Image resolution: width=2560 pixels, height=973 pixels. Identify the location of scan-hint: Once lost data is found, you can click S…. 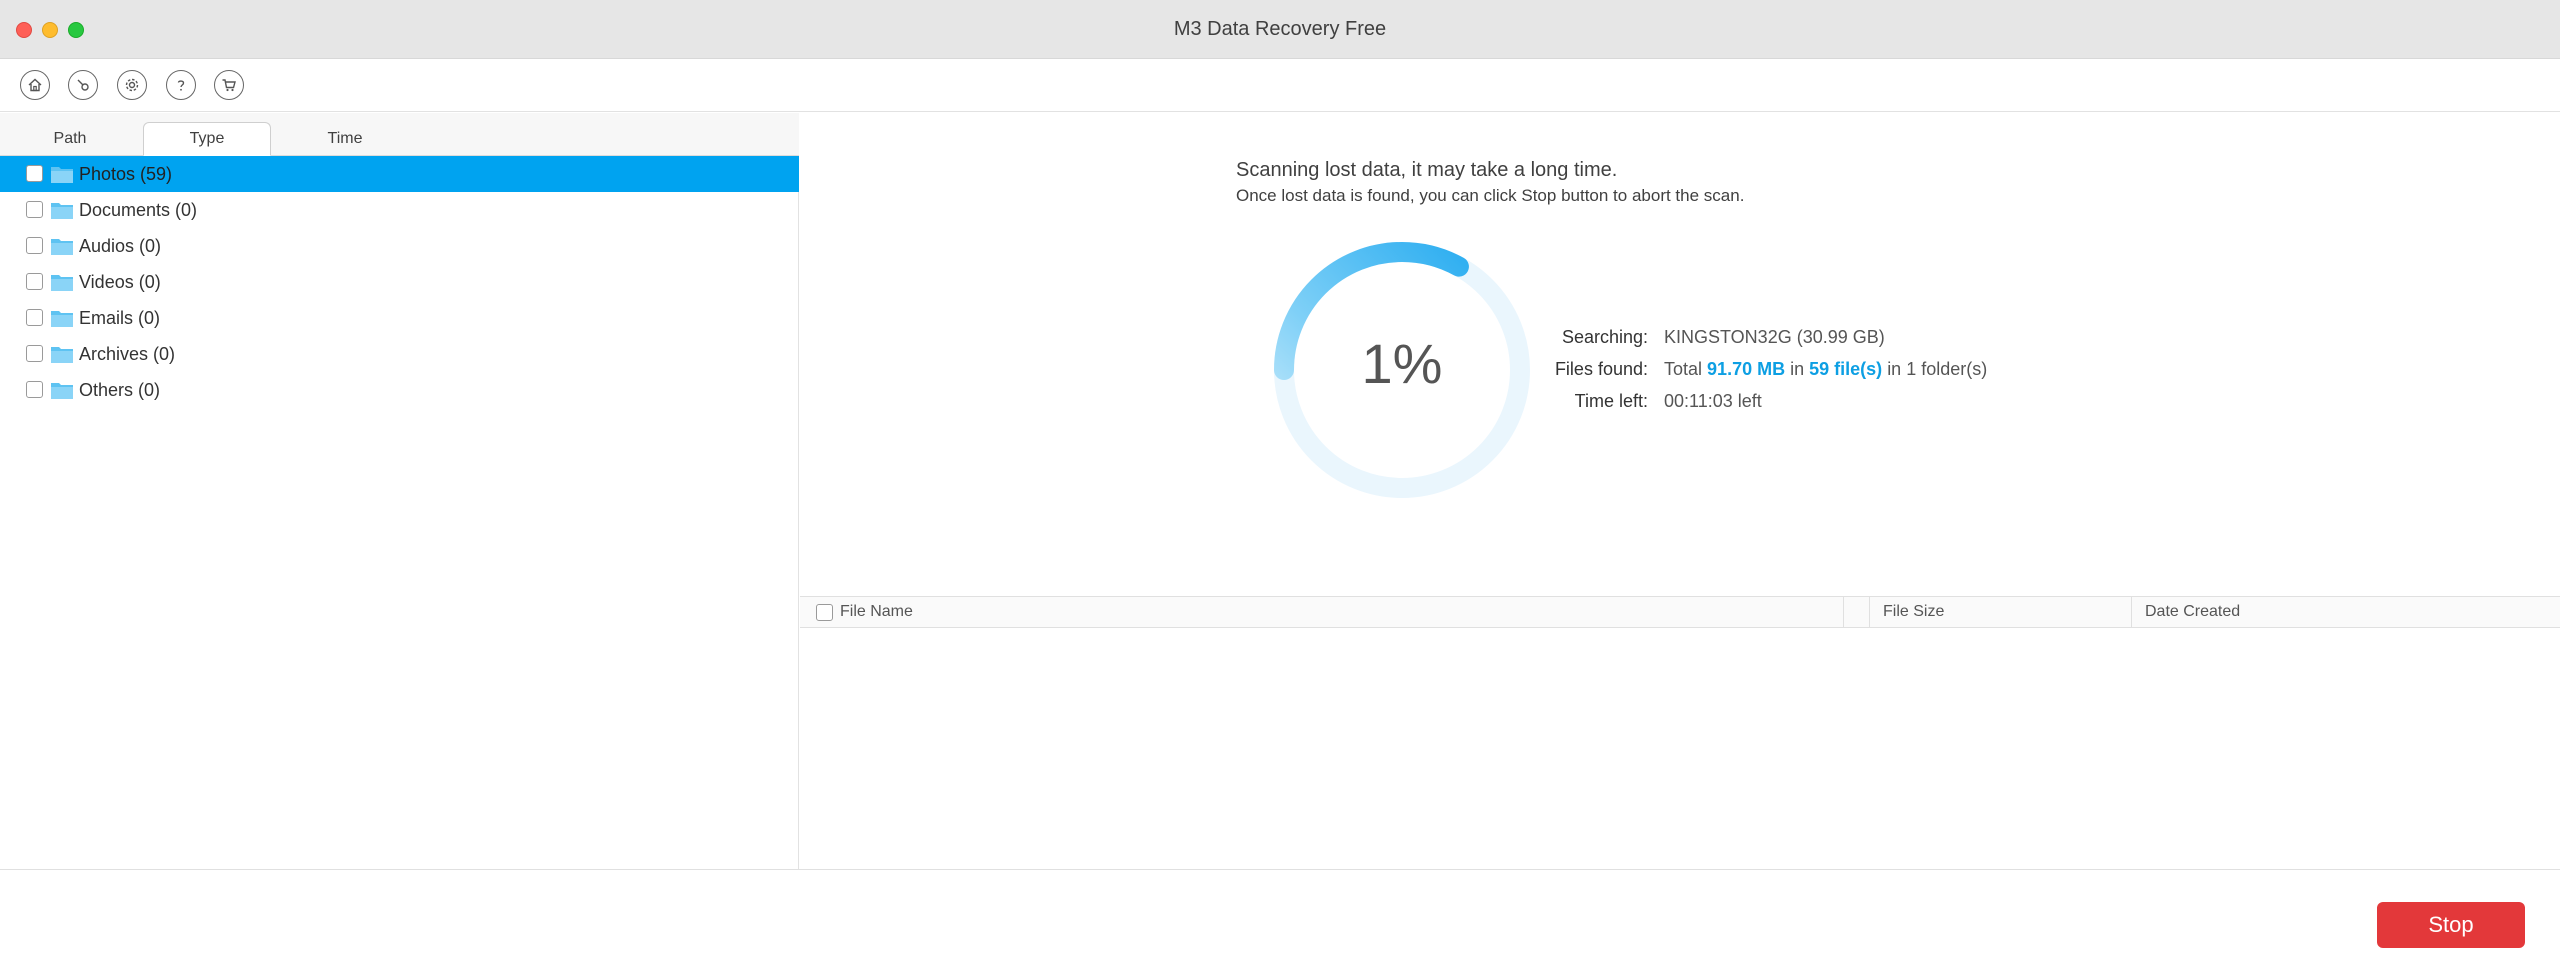
(1490, 195).